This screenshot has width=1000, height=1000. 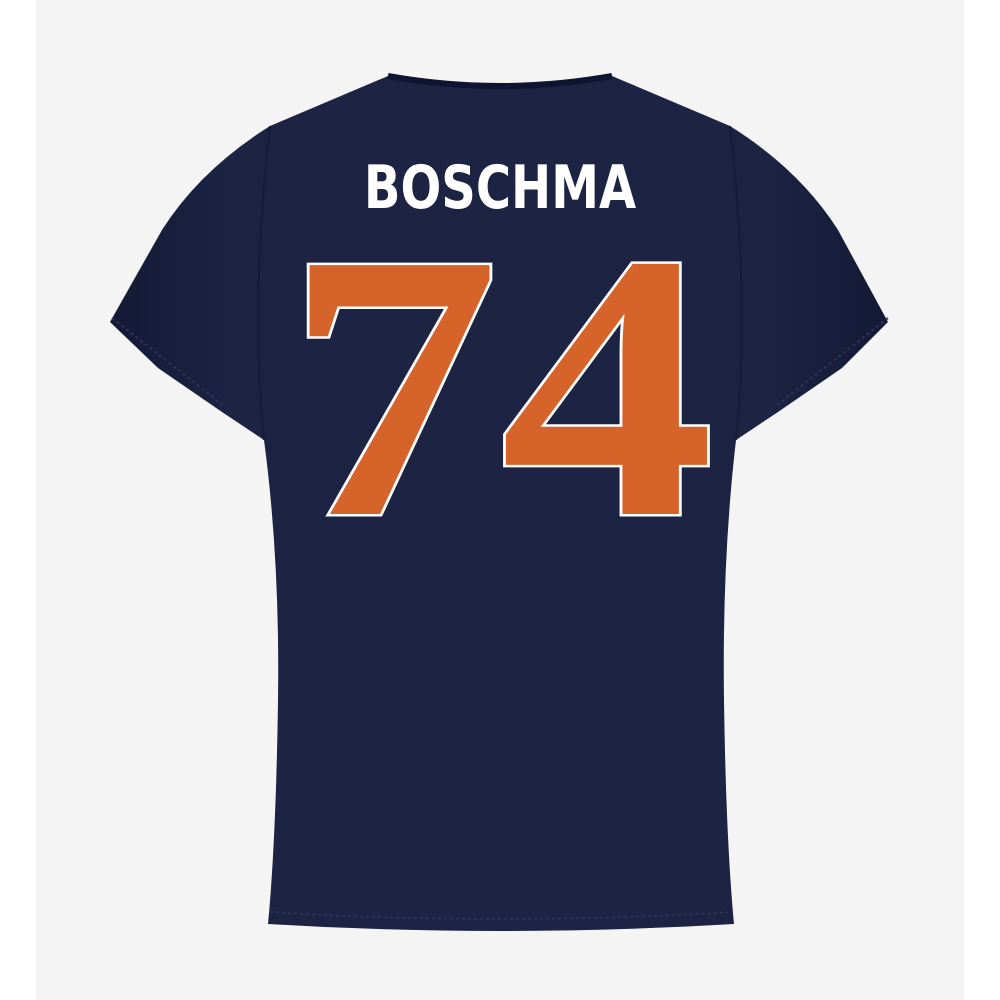 I want to click on player-name: BOSCHMA, so click(x=500, y=188).